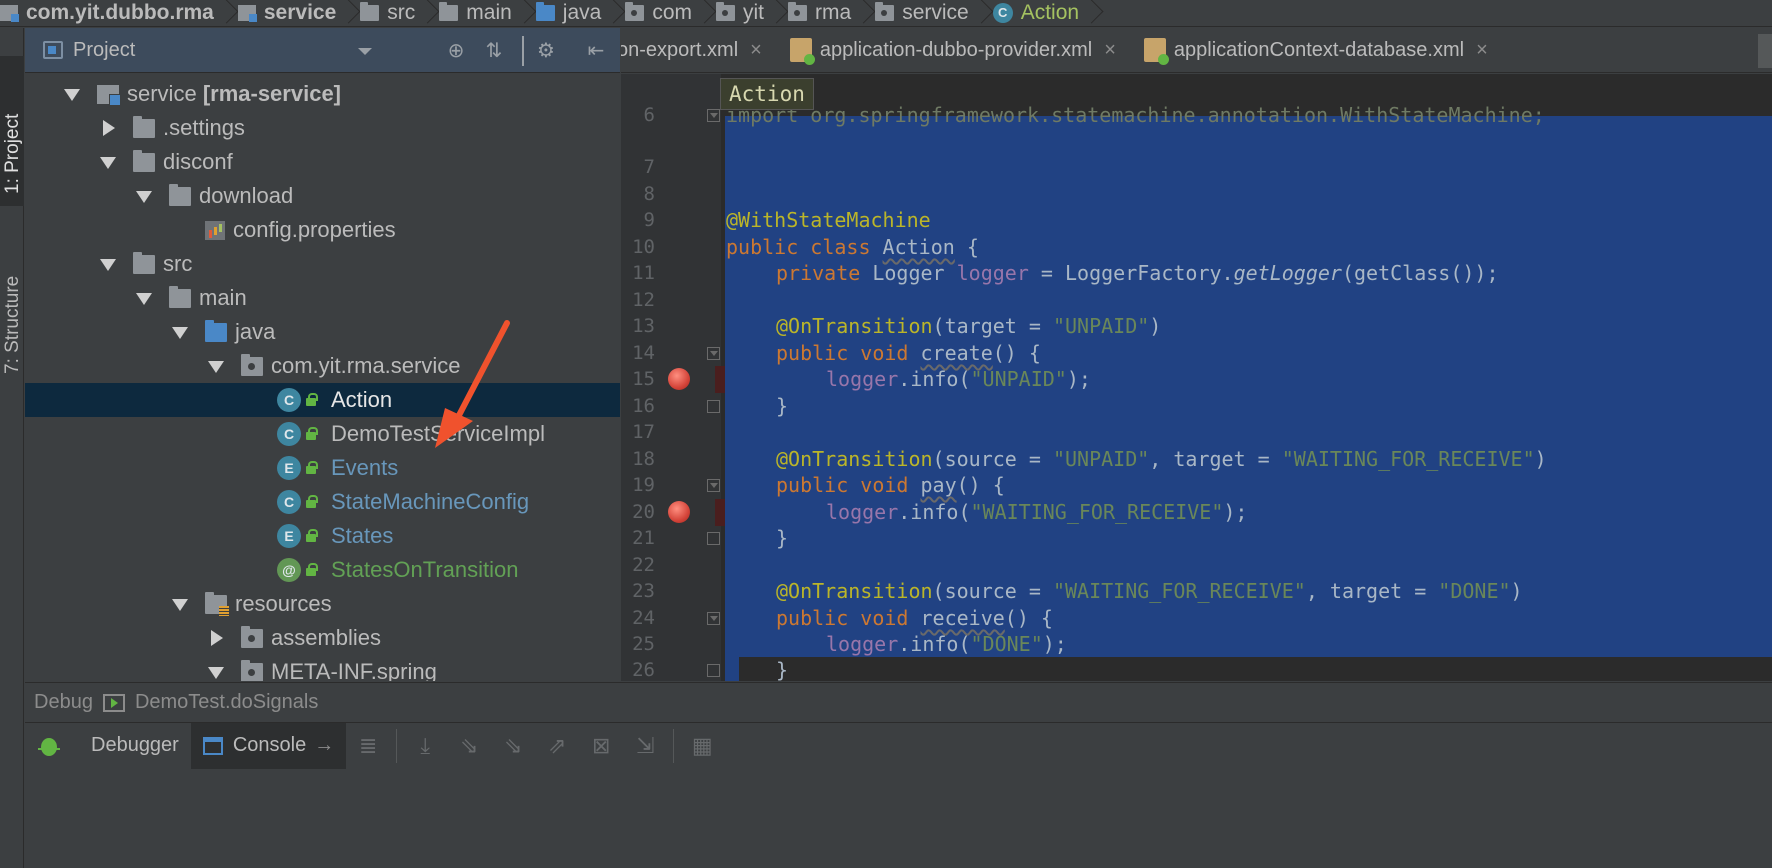 The width and height of the screenshot is (1772, 868). Describe the element at coordinates (322, 264) in the screenshot. I see `tree-node-src: src` at that location.